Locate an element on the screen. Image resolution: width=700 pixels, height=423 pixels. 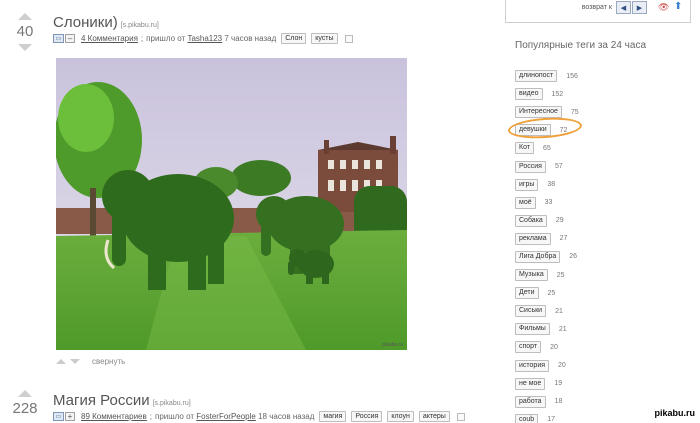
site-watermark: pikabu.ru is located at coordinates (674, 413).